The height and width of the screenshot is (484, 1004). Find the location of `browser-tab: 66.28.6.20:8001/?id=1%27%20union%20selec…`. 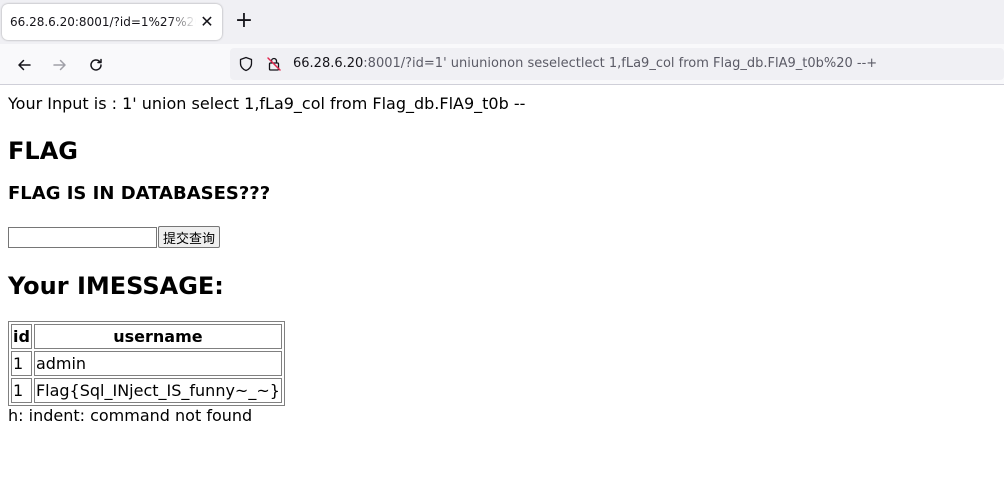

browser-tab: 66.28.6.20:8001/?id=1%27%20union%20selec… is located at coordinates (112, 22).